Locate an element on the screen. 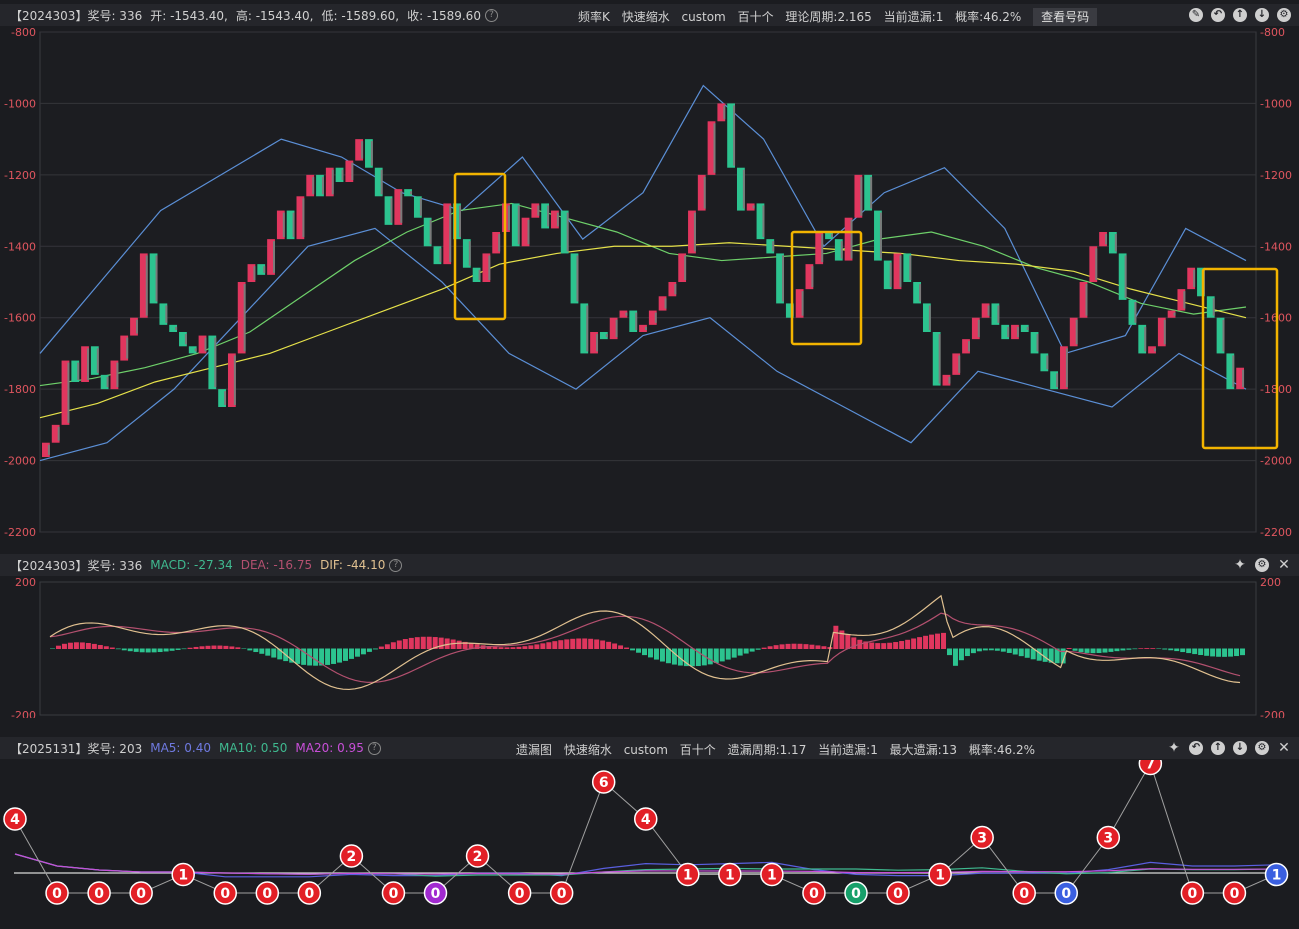 The width and height of the screenshot is (1299, 929). open-value: 开: -1543.40, is located at coordinates (189, 15).